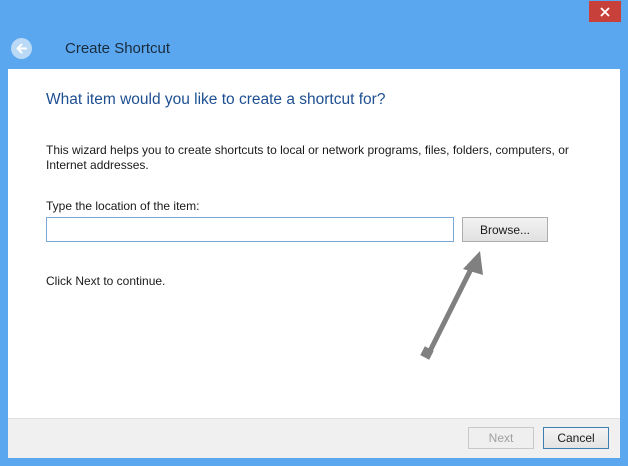 The width and height of the screenshot is (628, 466). What do you see at coordinates (250, 229) in the screenshot?
I see `location-input` at bounding box center [250, 229].